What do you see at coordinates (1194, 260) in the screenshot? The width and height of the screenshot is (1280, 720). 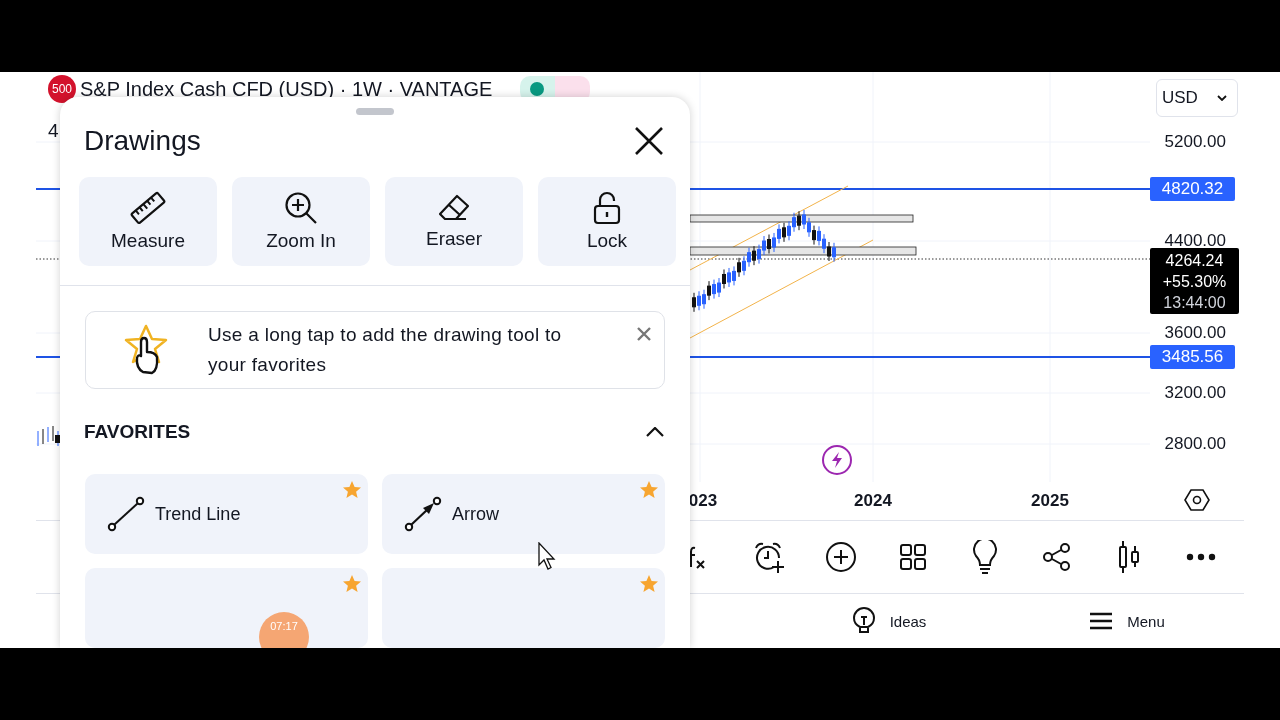 I see `last-price: 4264.24` at bounding box center [1194, 260].